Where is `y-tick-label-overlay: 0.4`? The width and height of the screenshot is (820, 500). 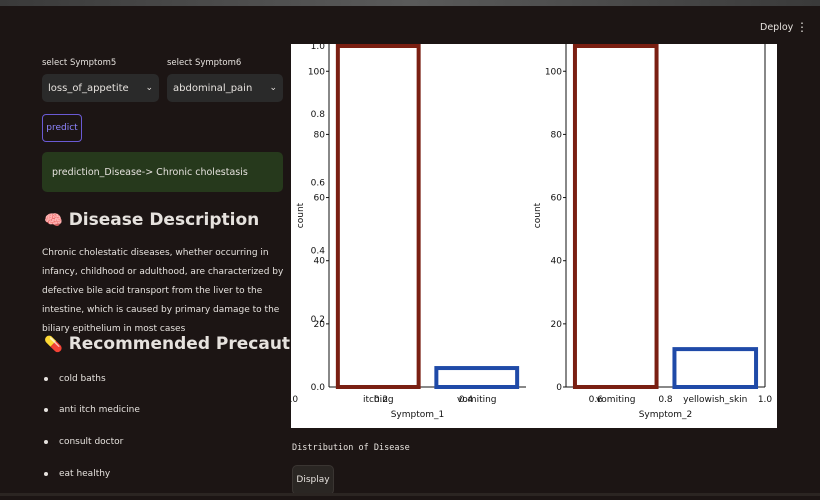 y-tick-label-overlay: 0.4 is located at coordinates (318, 252).